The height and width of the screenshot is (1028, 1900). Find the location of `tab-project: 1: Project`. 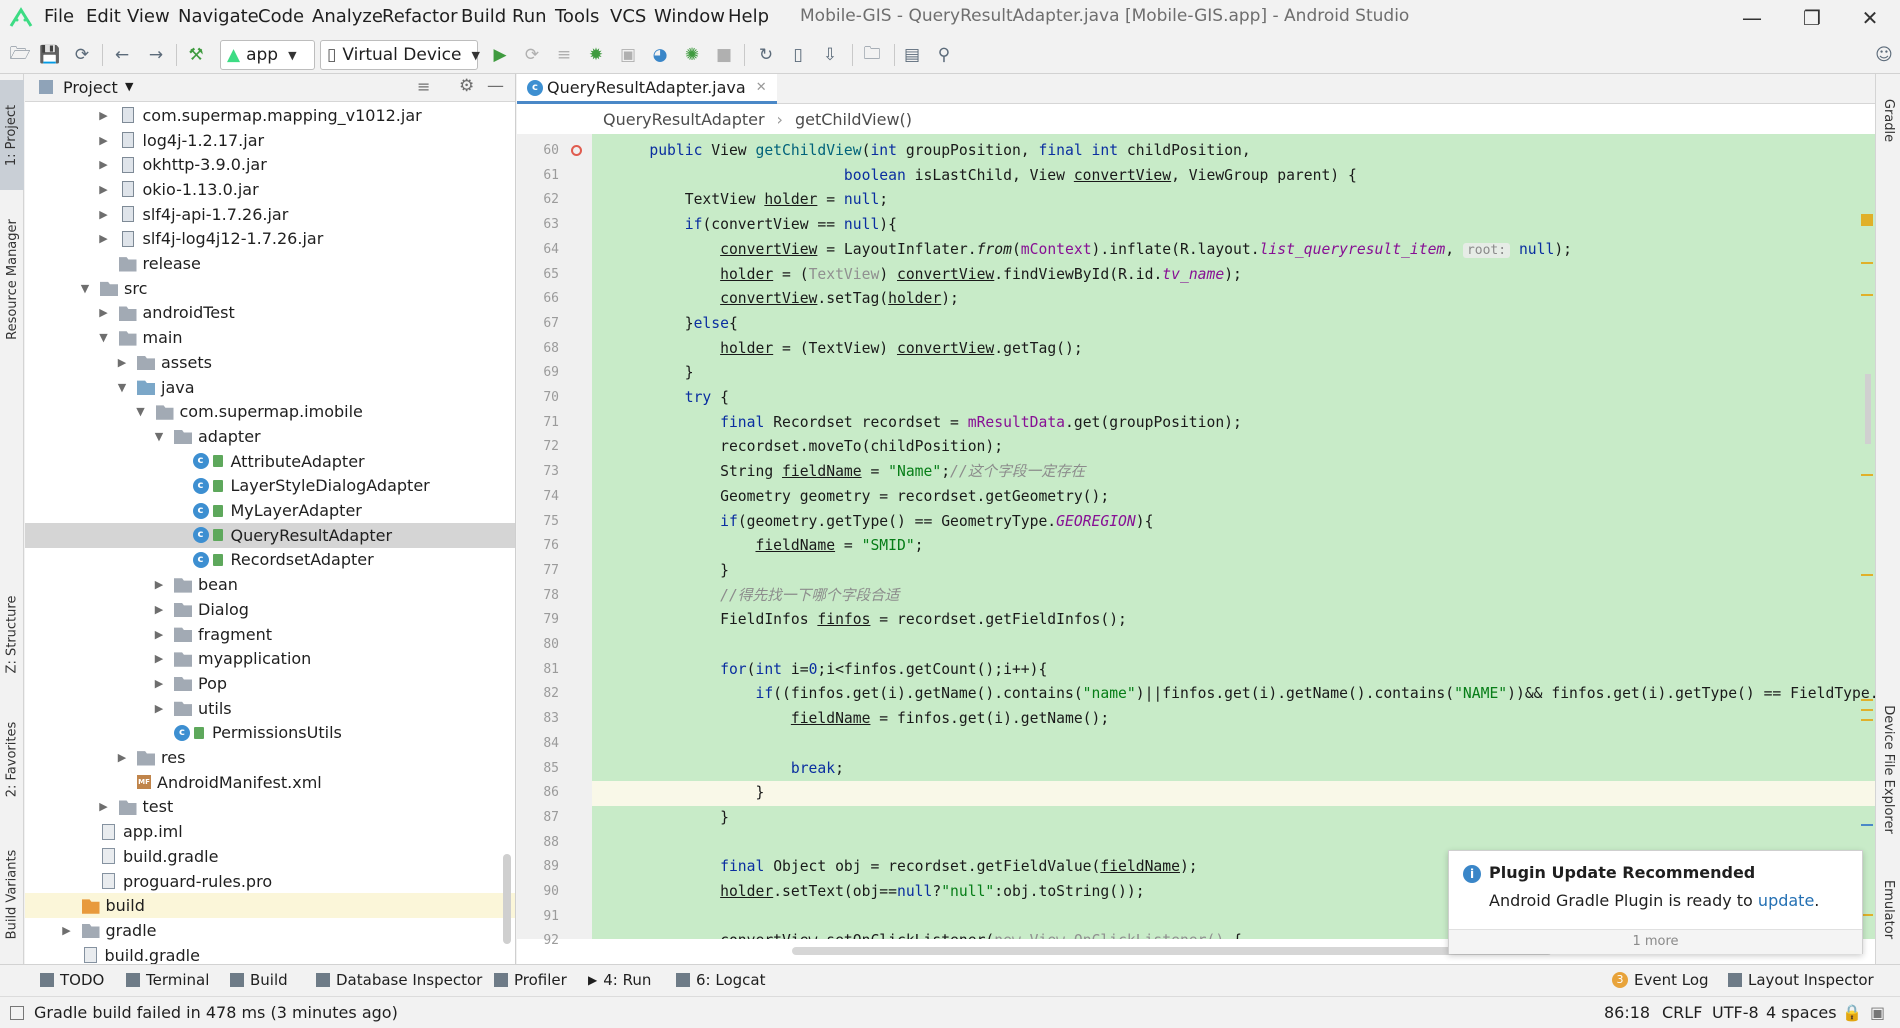

tab-project: 1: Project is located at coordinates (12, 135).